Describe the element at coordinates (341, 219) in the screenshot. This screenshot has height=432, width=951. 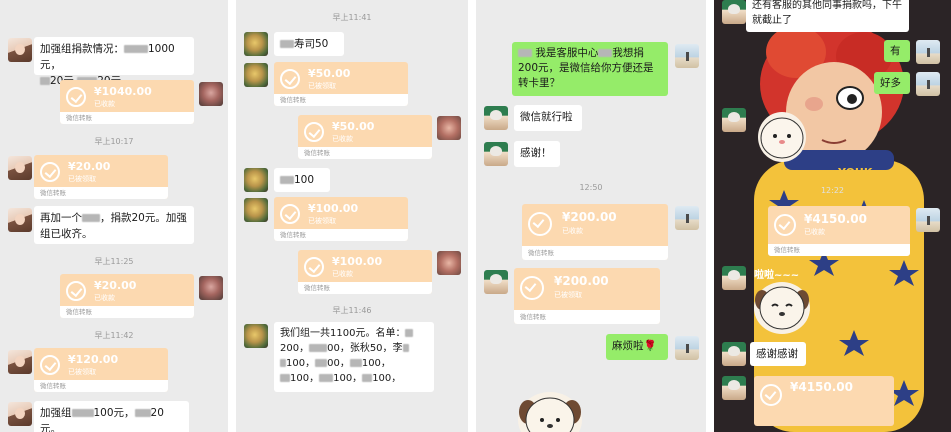
I see `transfer-card: ¥100.00 已被领取 微信转账` at that location.